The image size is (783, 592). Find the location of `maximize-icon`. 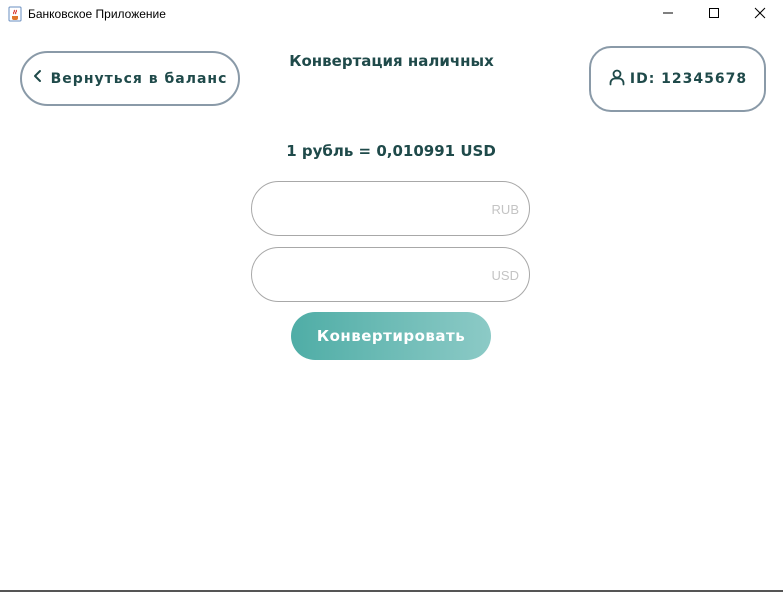

maximize-icon is located at coordinates (714, 15).